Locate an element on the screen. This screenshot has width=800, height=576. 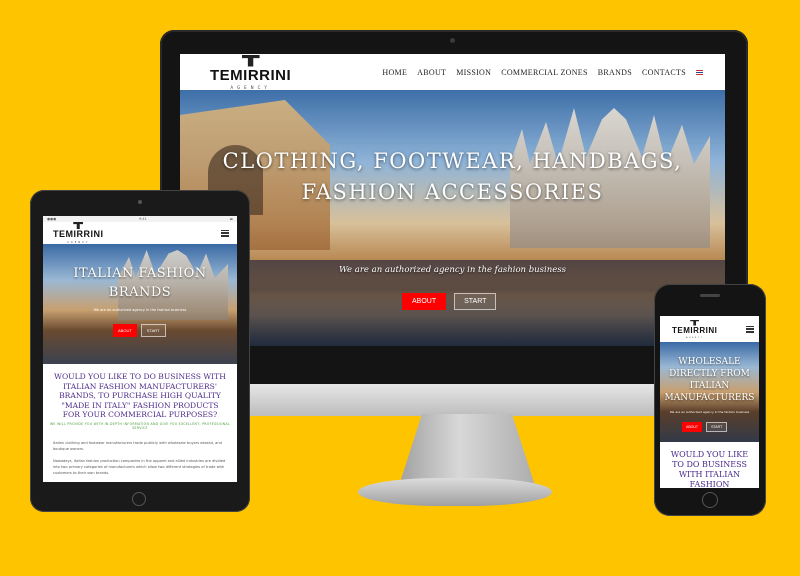
tablet-hero-title: ITALIAN FASHION BRANDS is located at coordinates (140, 283).